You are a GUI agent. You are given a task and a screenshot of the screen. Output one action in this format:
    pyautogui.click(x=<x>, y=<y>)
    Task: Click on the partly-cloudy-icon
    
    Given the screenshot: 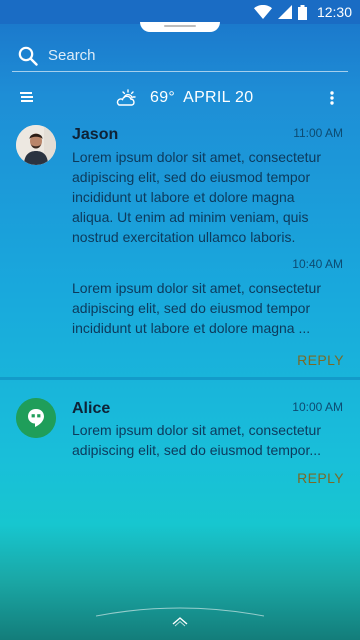 What is the action you would take?
    pyautogui.click(x=126, y=97)
    